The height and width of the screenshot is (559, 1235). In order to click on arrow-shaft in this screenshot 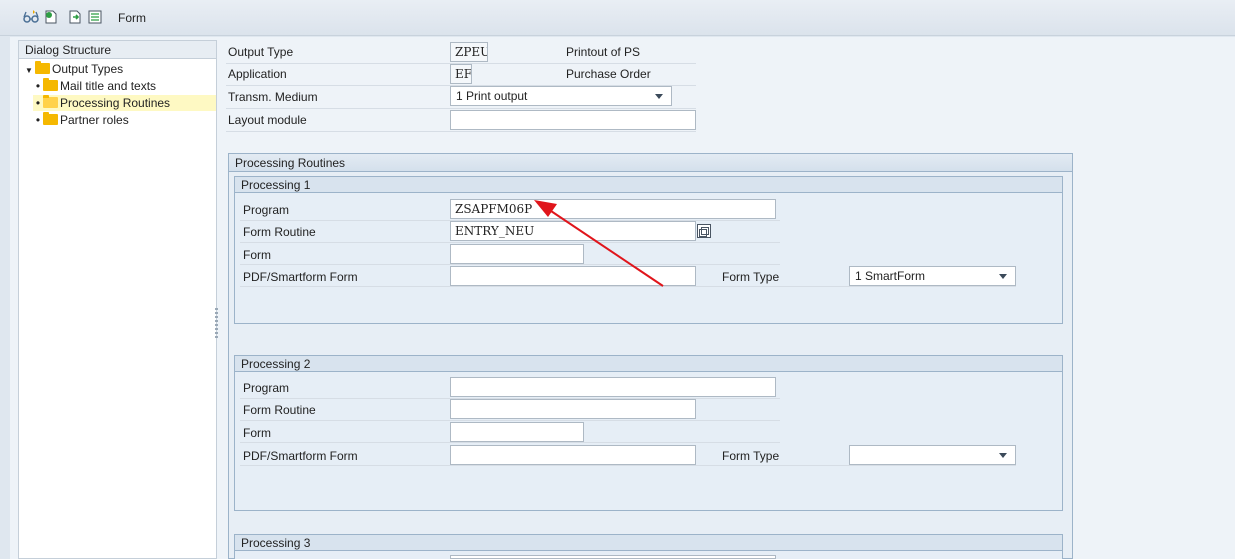, I will do `click(605, 247)`.